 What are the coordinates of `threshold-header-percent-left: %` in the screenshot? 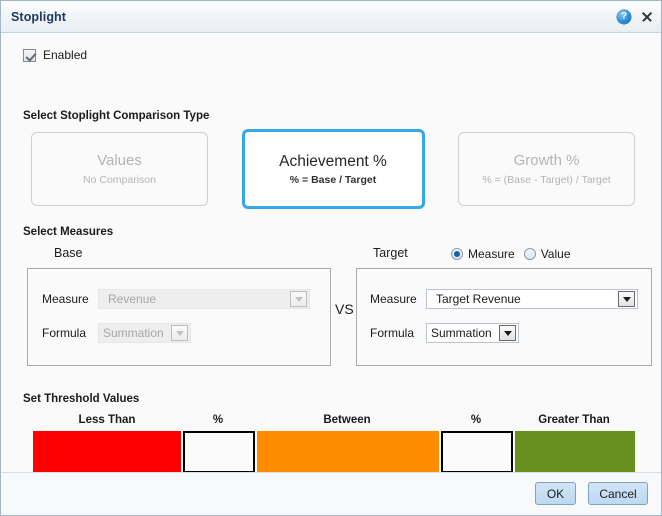 It's located at (218, 420).